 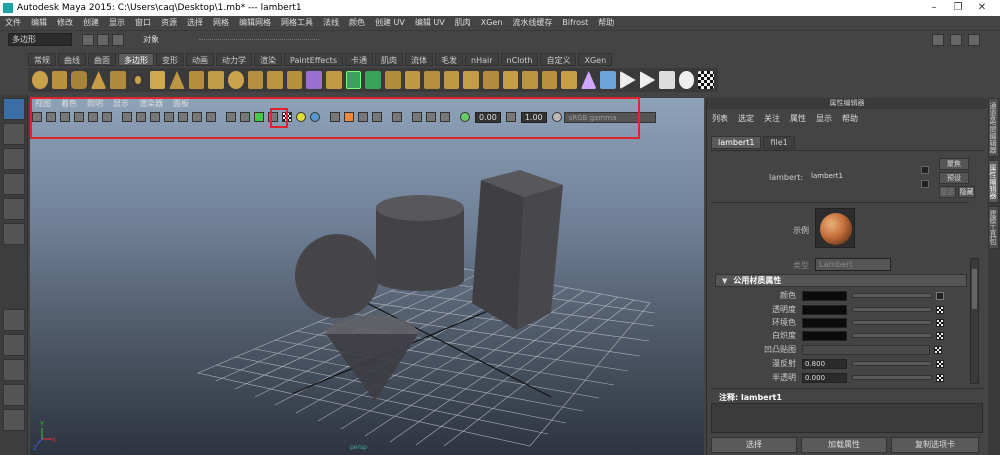 What do you see at coordinates (779, 142) in the screenshot?
I see `ae-tab-file1: file1` at bounding box center [779, 142].